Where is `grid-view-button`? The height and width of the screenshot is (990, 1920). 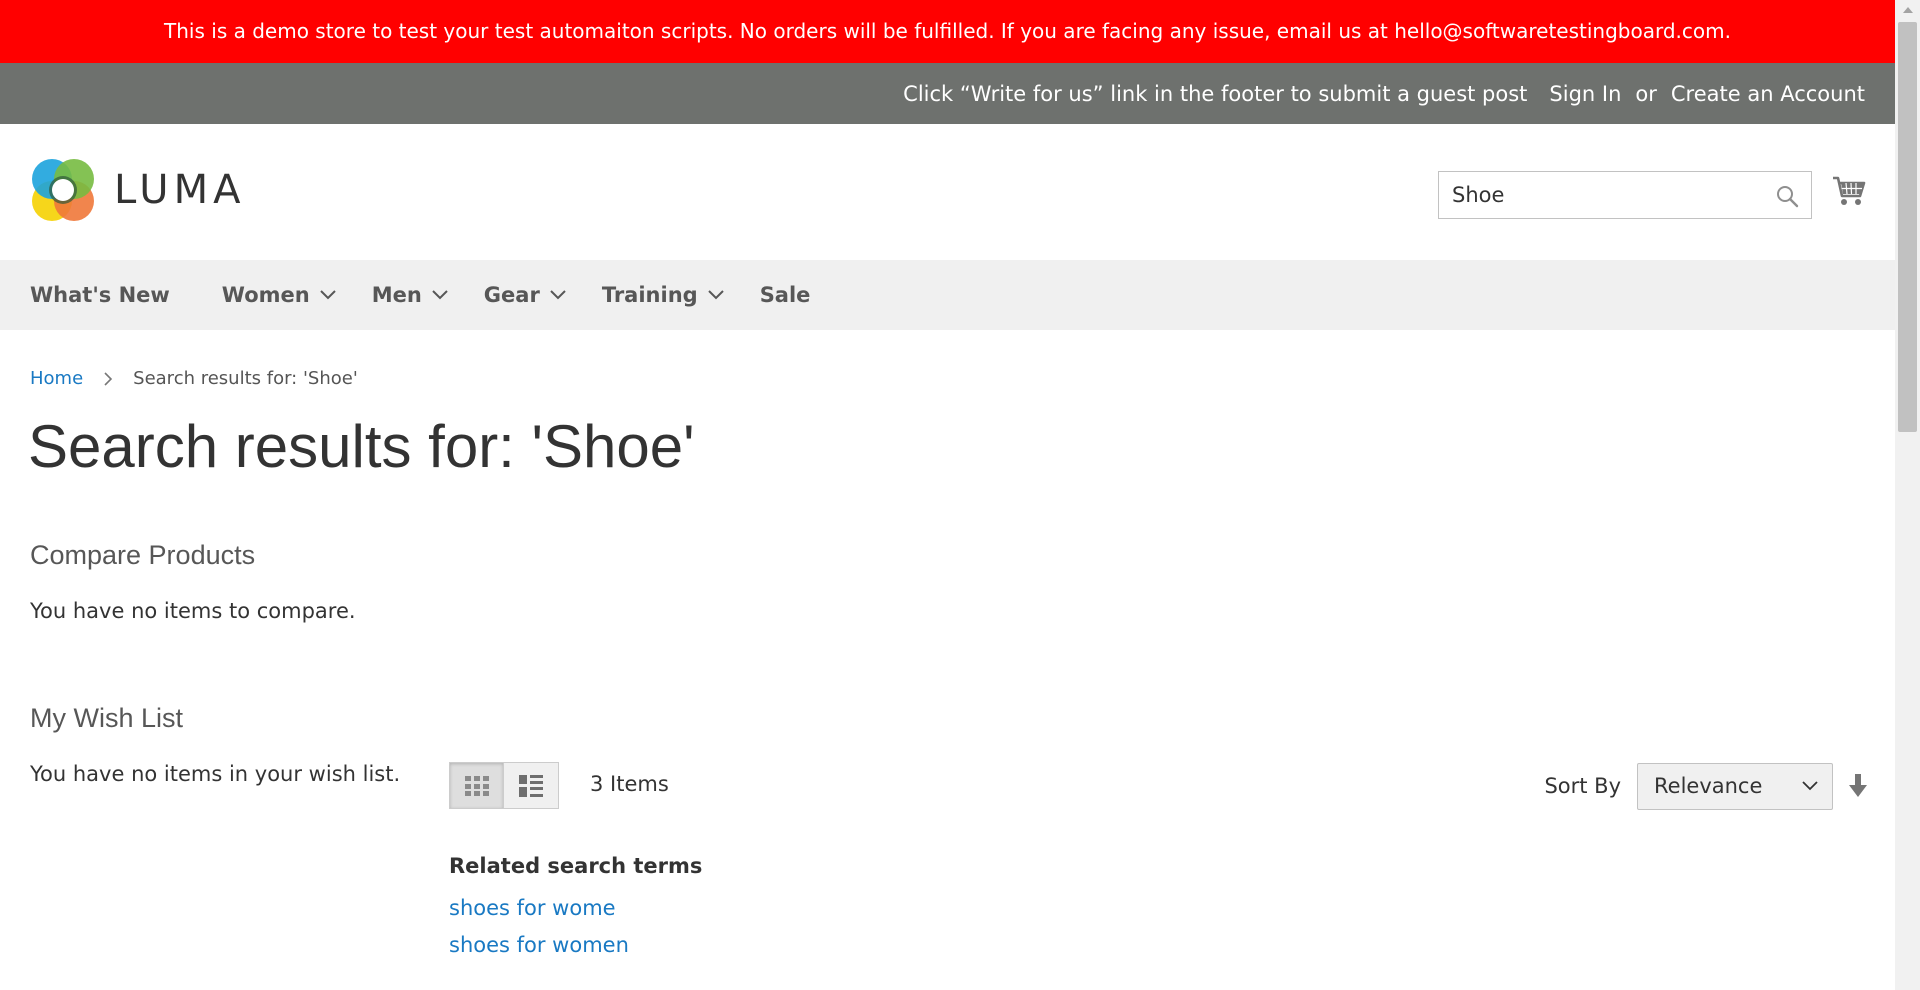
grid-view-button is located at coordinates (476, 785).